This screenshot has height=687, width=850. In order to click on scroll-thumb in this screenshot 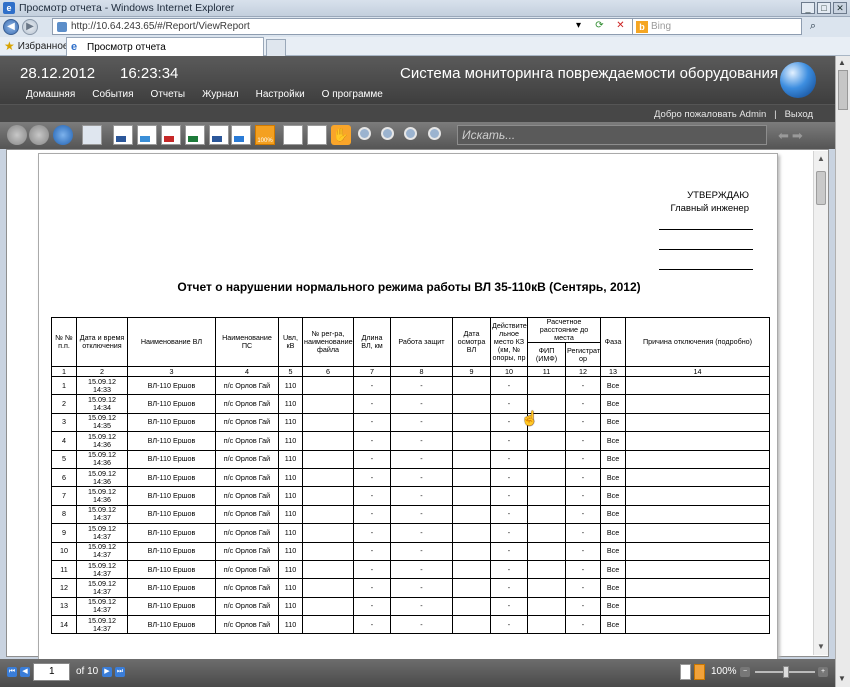, I will do `click(821, 188)`.